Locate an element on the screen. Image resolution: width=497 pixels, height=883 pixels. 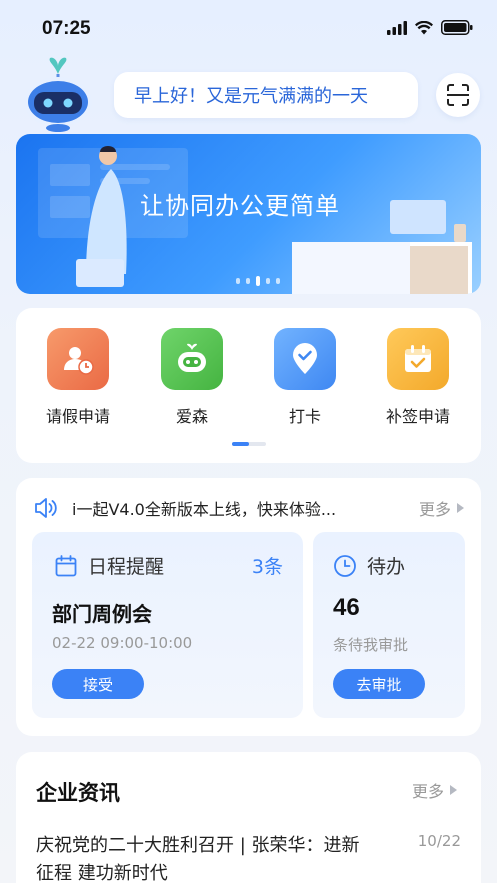
robot-face-icon is located at coordinates (192, 359).